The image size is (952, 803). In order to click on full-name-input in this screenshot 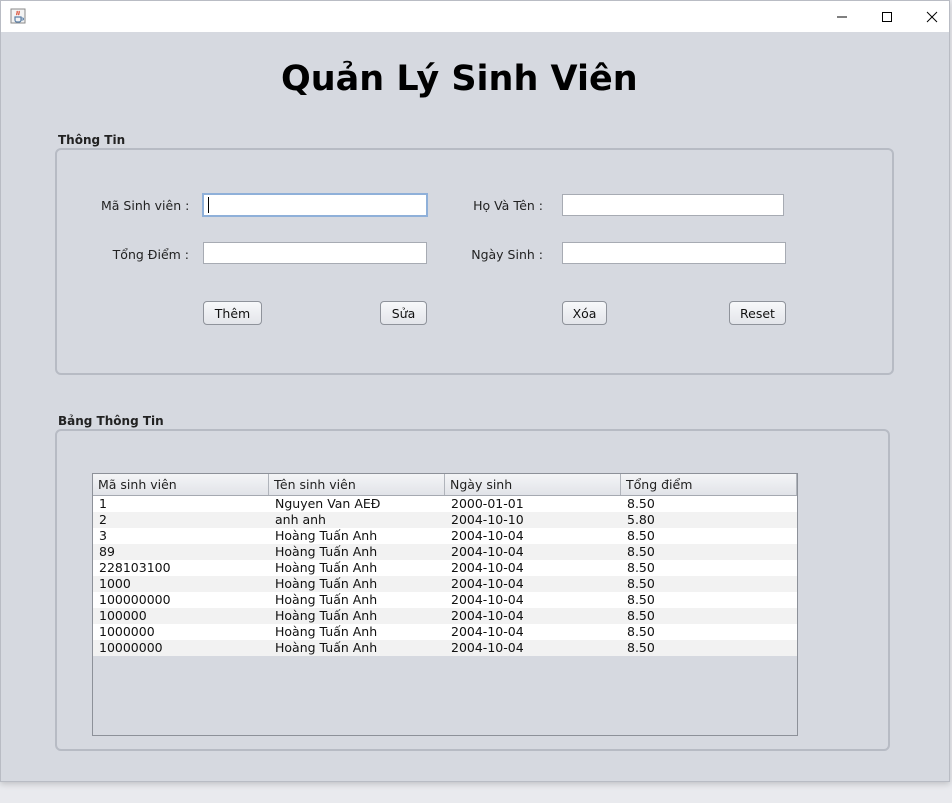, I will do `click(673, 205)`.